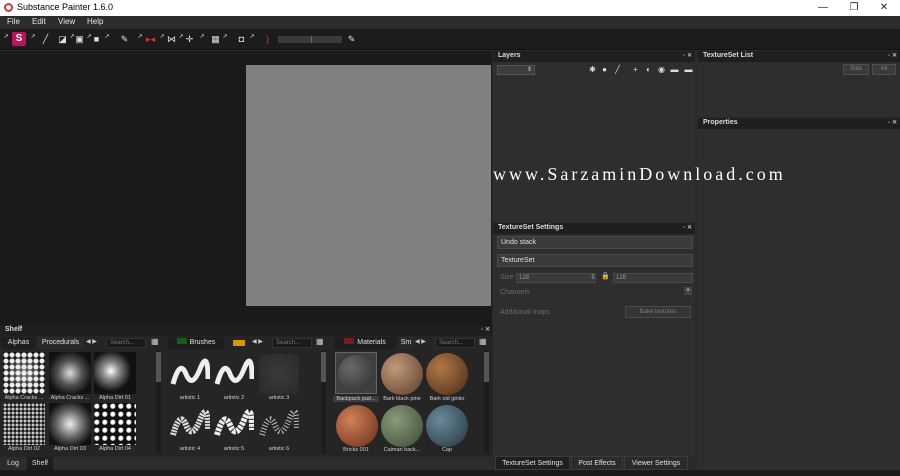  What do you see at coordinates (39, 21) in the screenshot?
I see `menu-edit: Edit` at bounding box center [39, 21].